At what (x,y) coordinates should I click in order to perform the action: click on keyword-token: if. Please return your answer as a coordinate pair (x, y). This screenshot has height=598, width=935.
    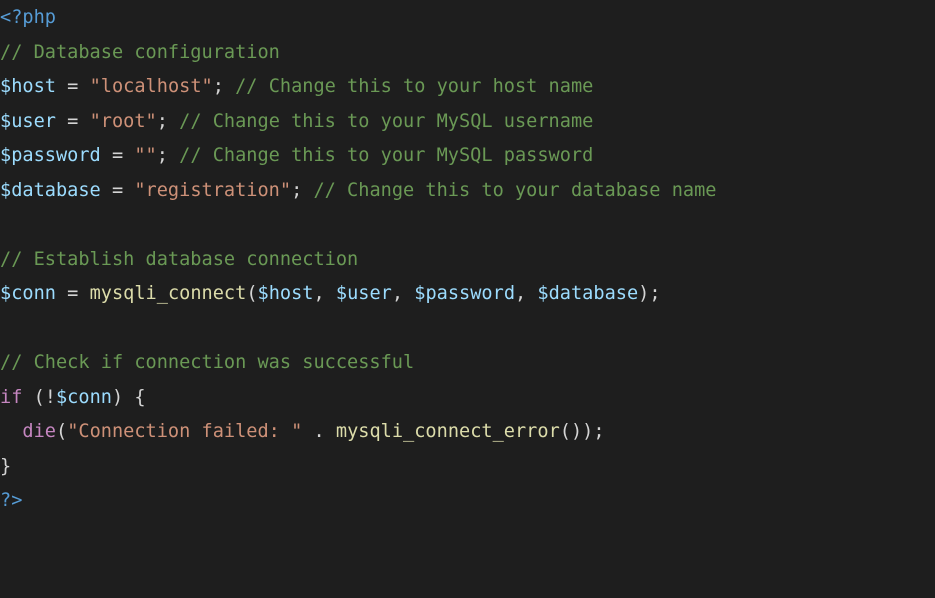
    Looking at the image, I should click on (11, 397).